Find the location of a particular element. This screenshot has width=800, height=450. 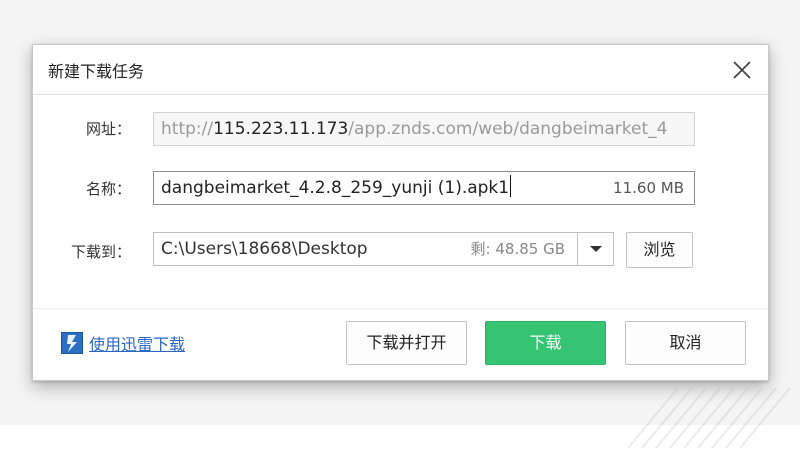

file-size: 11.60 MB is located at coordinates (648, 188).